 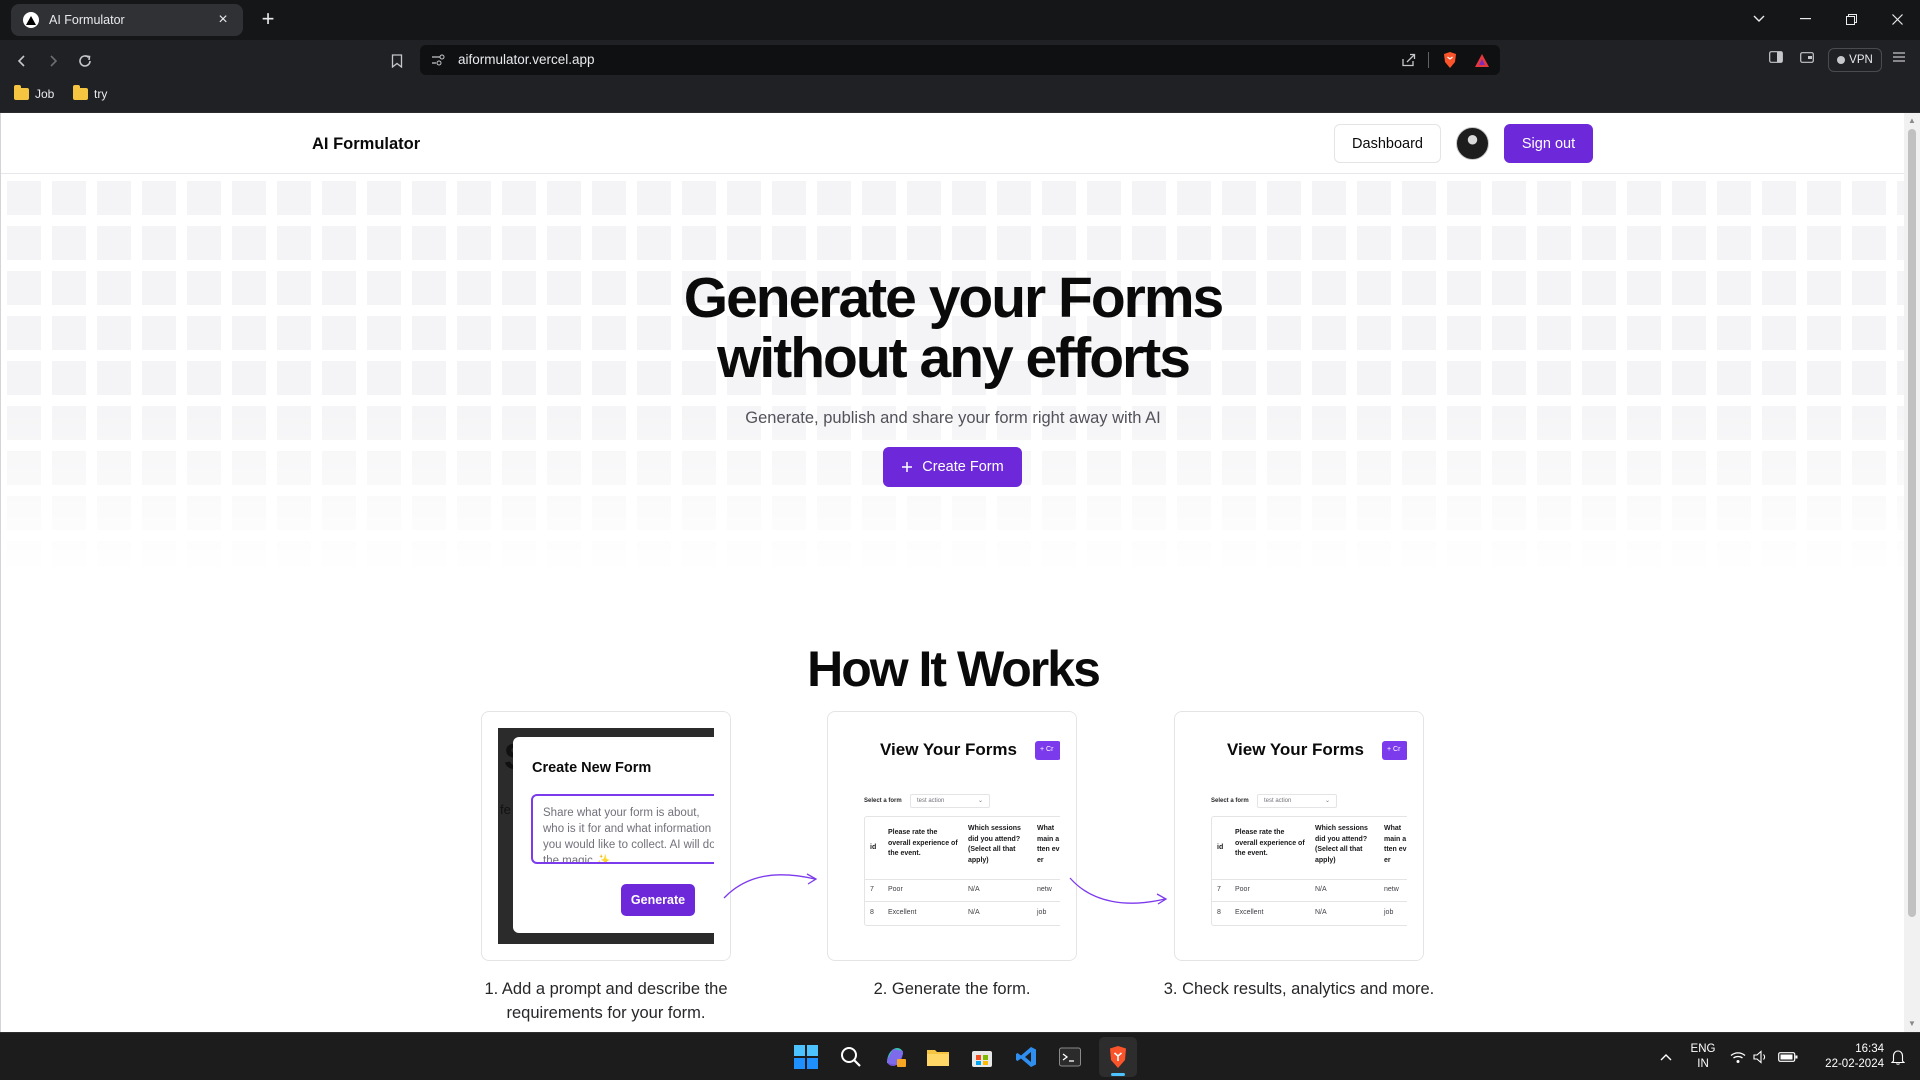 What do you see at coordinates (505, 809) in the screenshot?
I see `backdrop-text-small: fe` at bounding box center [505, 809].